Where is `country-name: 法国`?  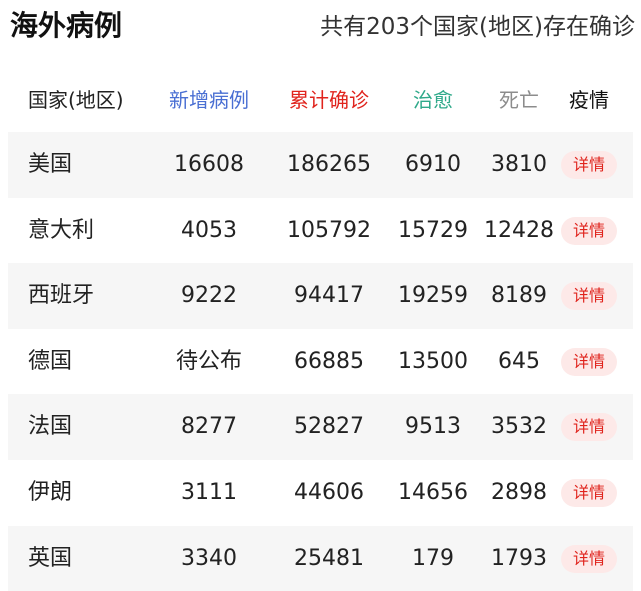
country-name: 法国 is located at coordinates (50, 427).